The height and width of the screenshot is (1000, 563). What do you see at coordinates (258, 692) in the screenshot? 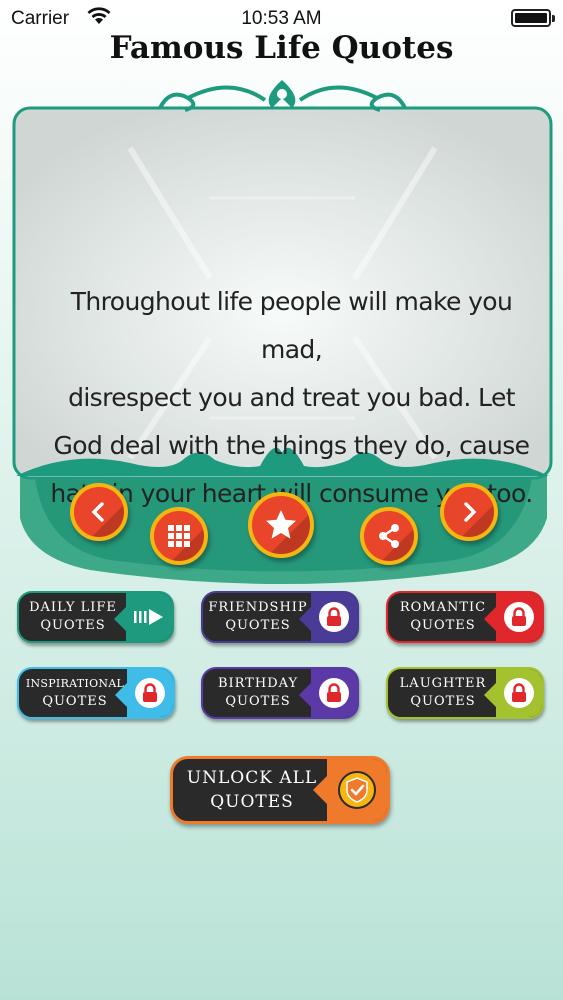
I see `category-label: BIRTHDAY QUOTES` at bounding box center [258, 692].